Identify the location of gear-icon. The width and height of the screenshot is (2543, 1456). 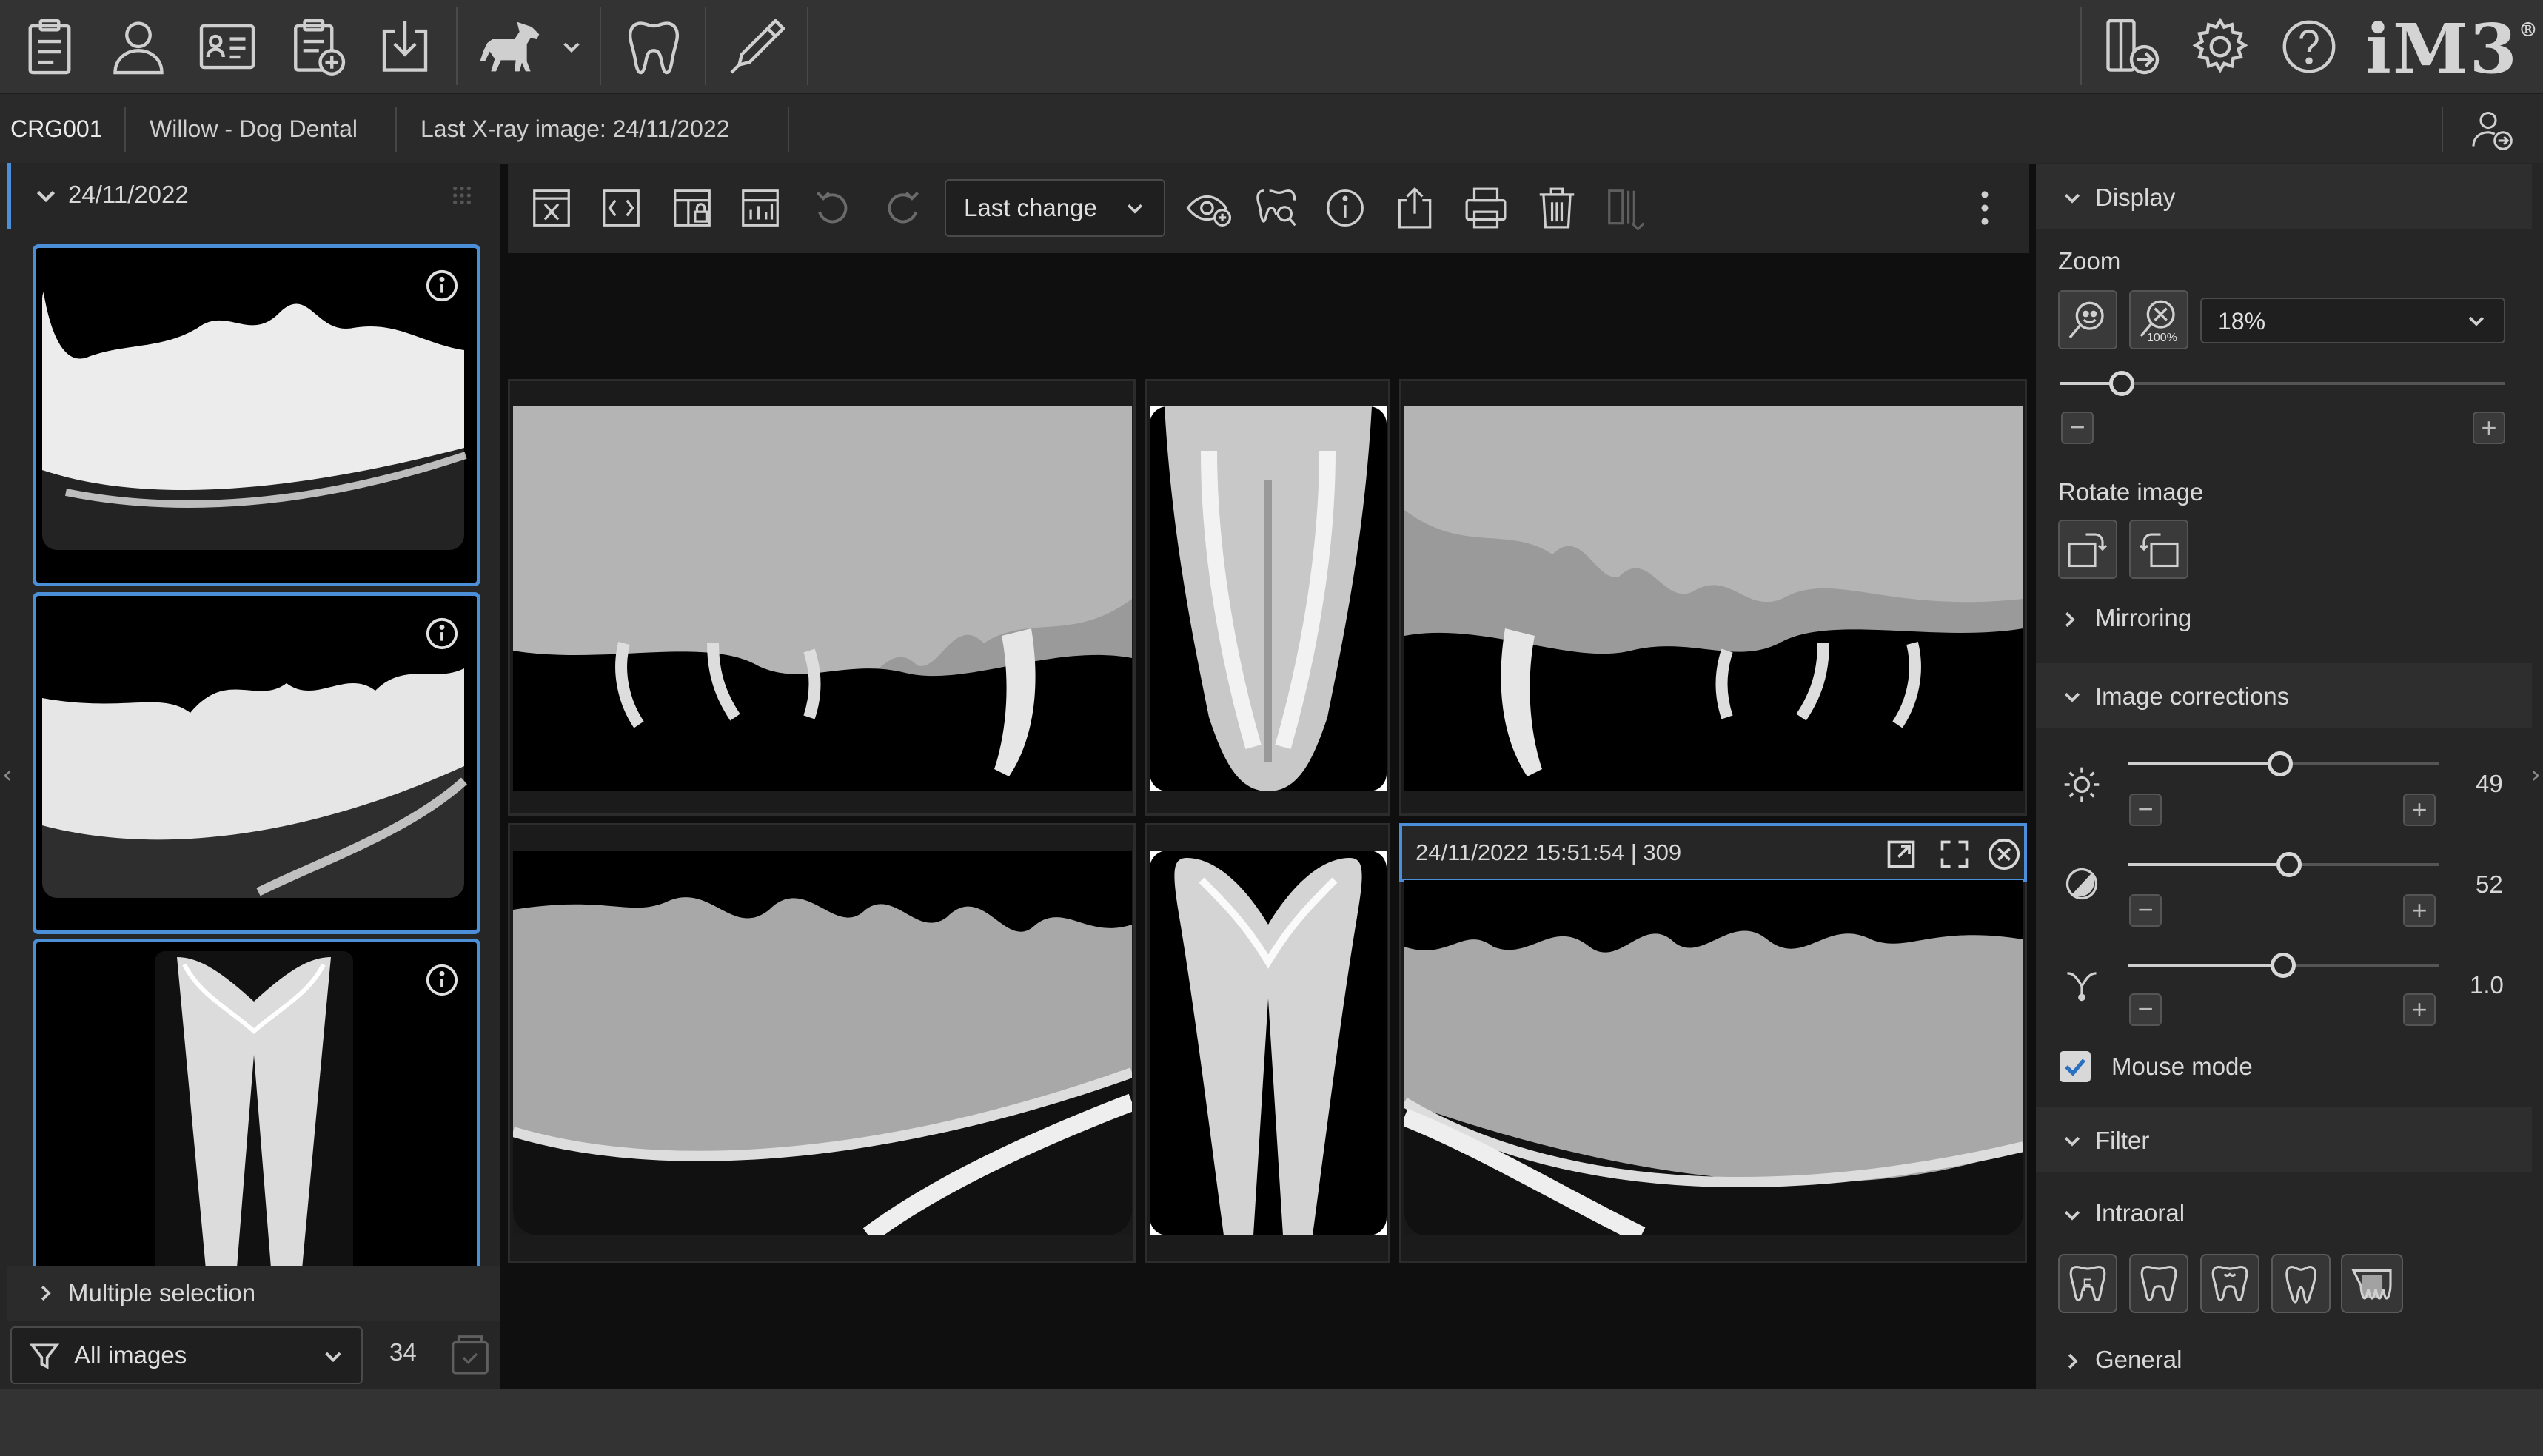
(2220, 46).